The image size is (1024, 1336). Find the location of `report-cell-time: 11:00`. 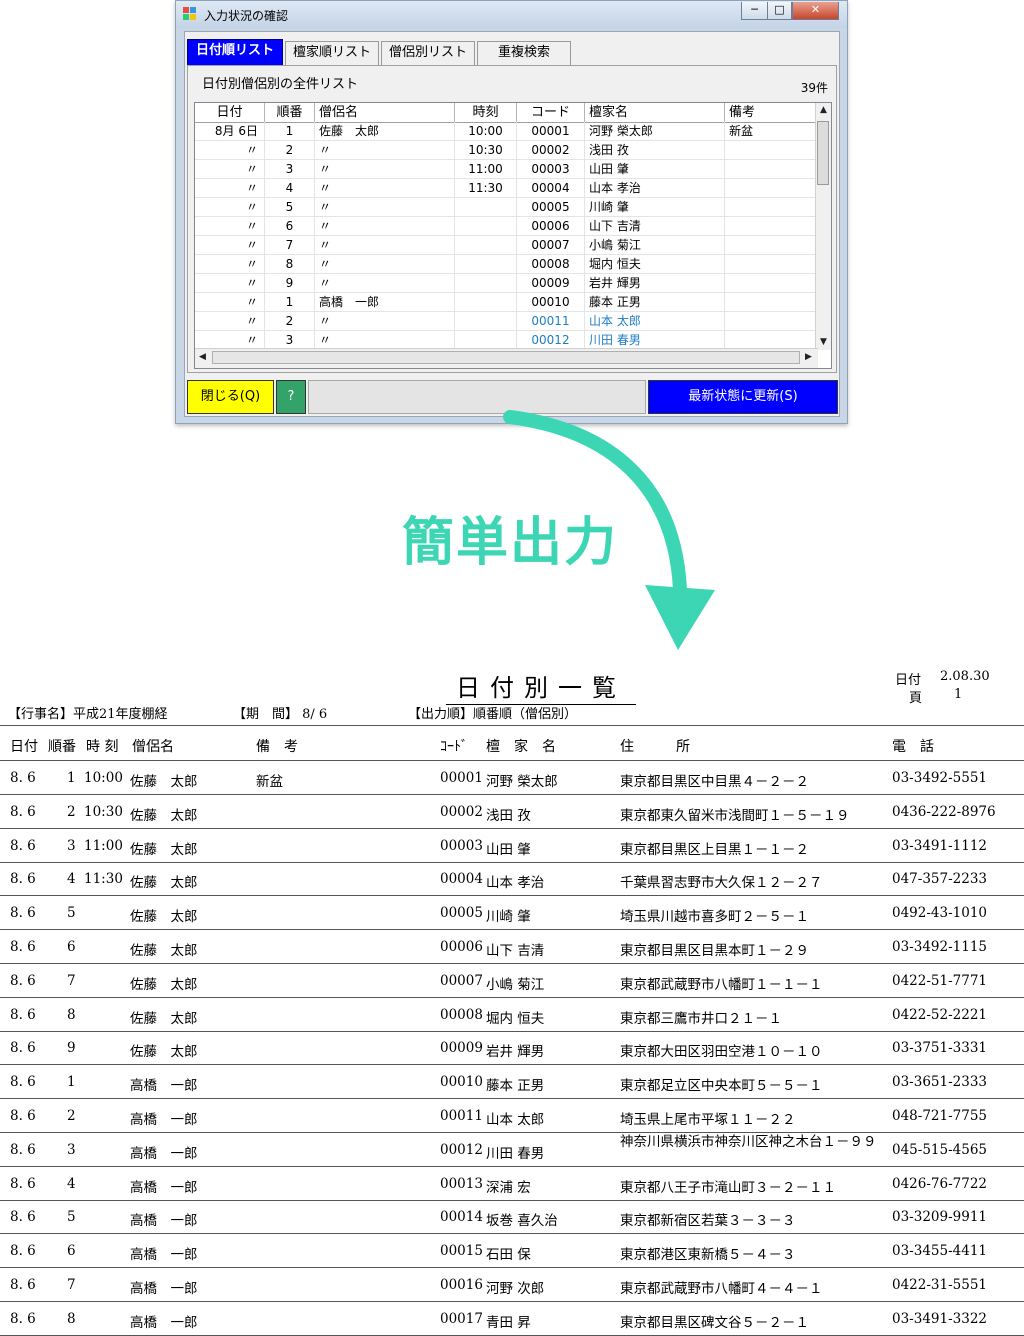

report-cell-time: 11:00 is located at coordinates (103, 845).